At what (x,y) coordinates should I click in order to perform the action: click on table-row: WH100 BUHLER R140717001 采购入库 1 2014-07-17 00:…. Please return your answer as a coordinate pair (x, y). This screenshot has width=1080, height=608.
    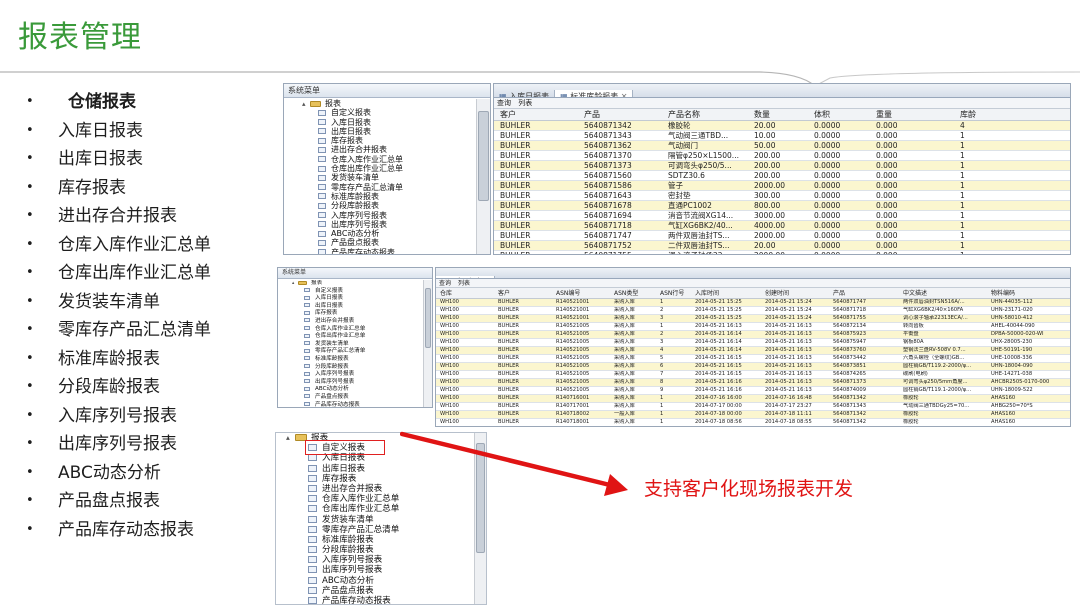
    Looking at the image, I should click on (753, 406).